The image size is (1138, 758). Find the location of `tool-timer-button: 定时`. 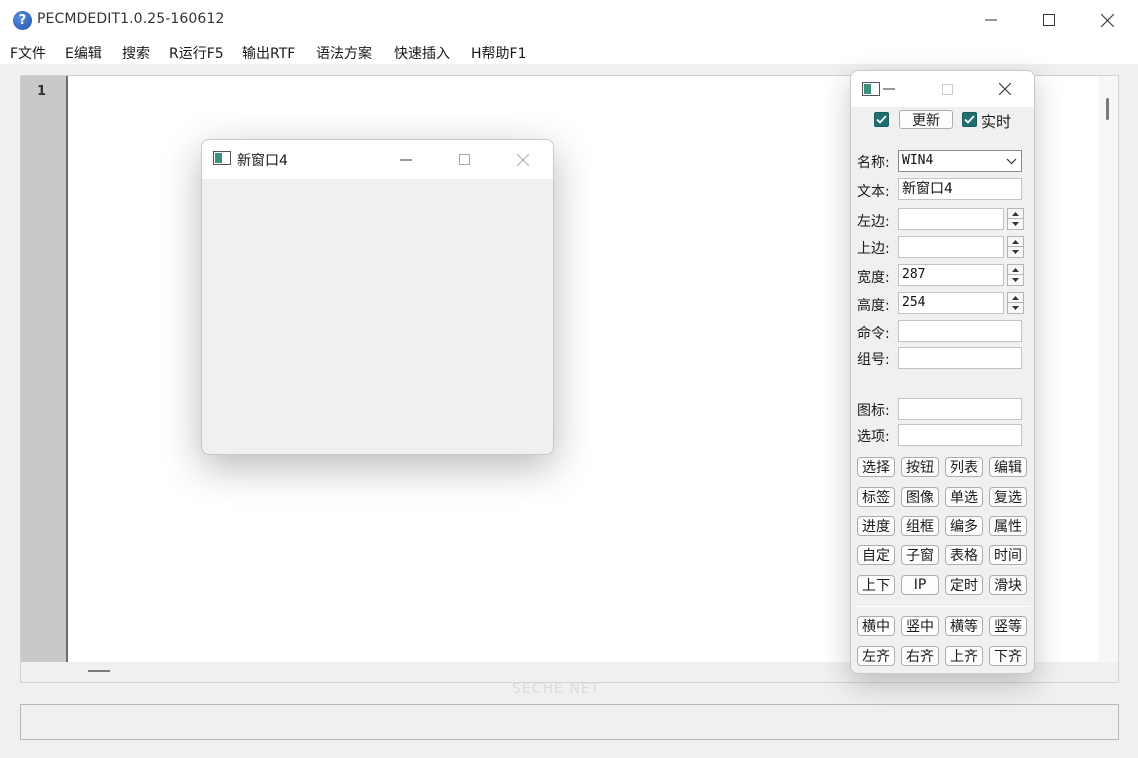

tool-timer-button: 定时 is located at coordinates (964, 585).